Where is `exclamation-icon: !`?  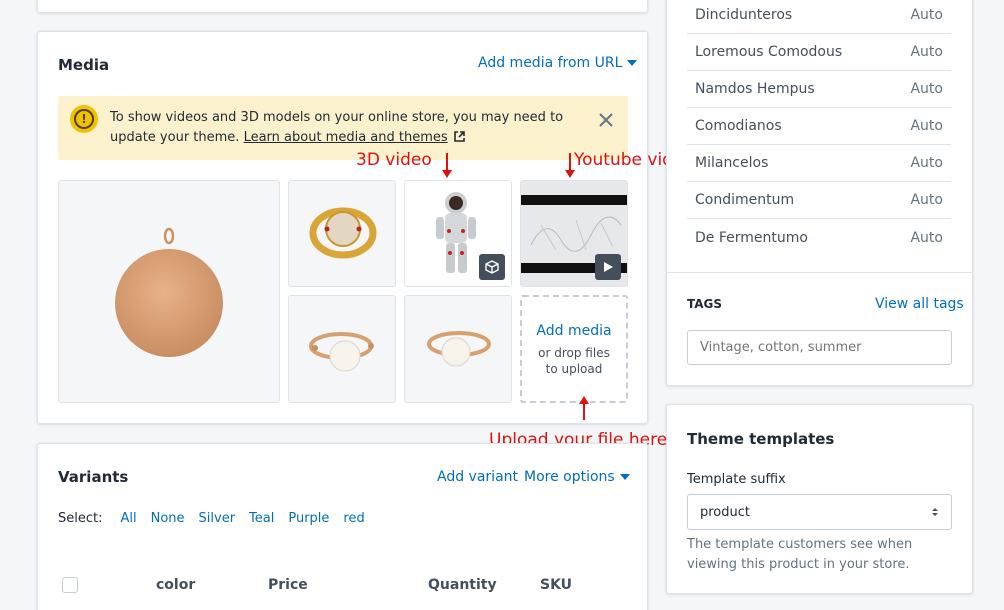 exclamation-icon: ! is located at coordinates (84, 119).